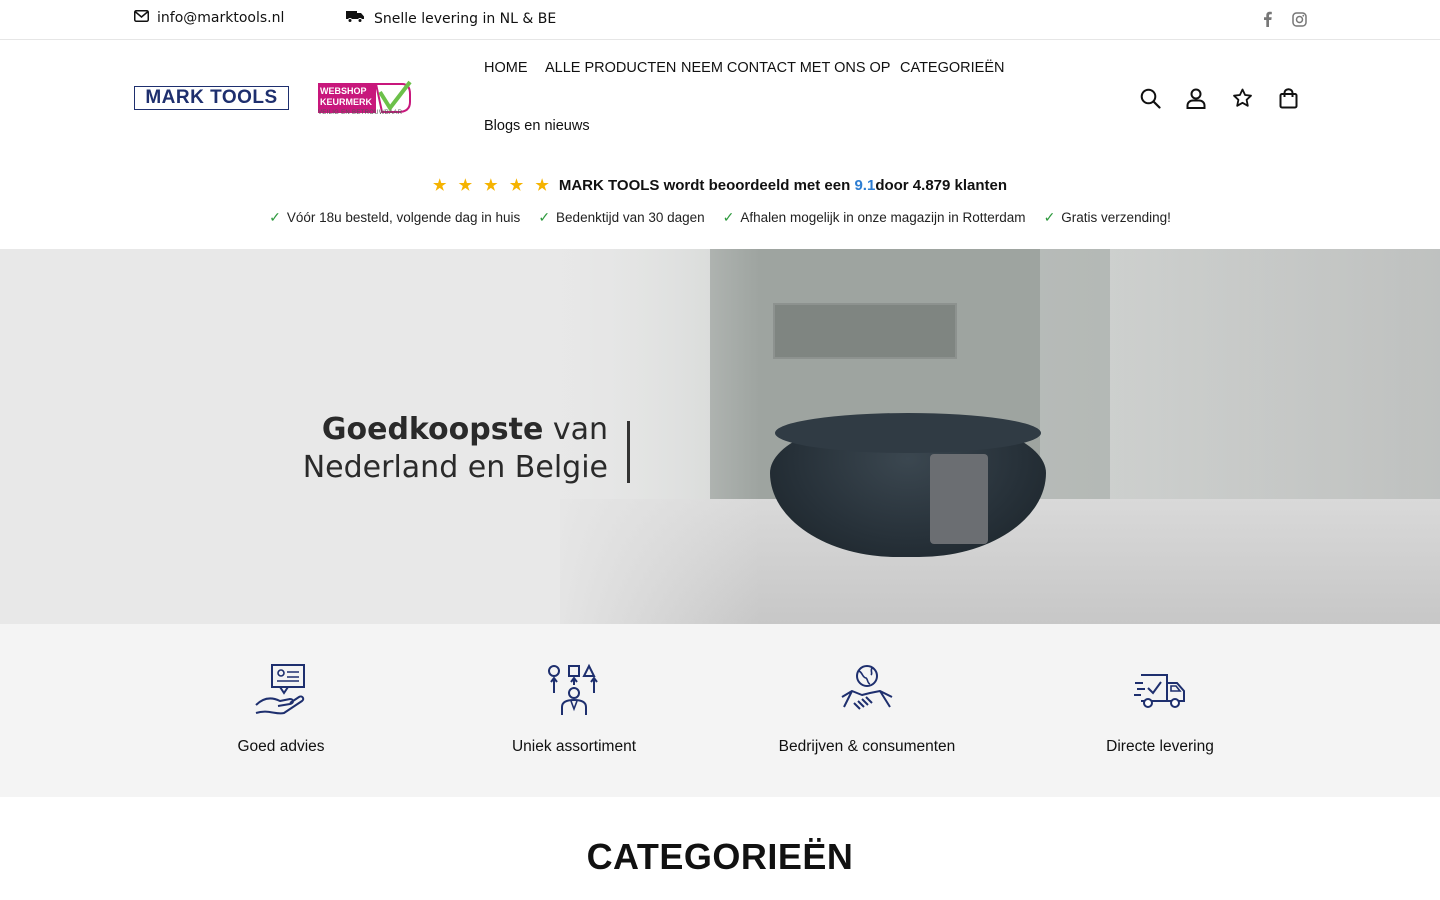  Describe the element at coordinates (432, 429) in the screenshot. I see `hero-line1-bold: Goedkoopste` at that location.